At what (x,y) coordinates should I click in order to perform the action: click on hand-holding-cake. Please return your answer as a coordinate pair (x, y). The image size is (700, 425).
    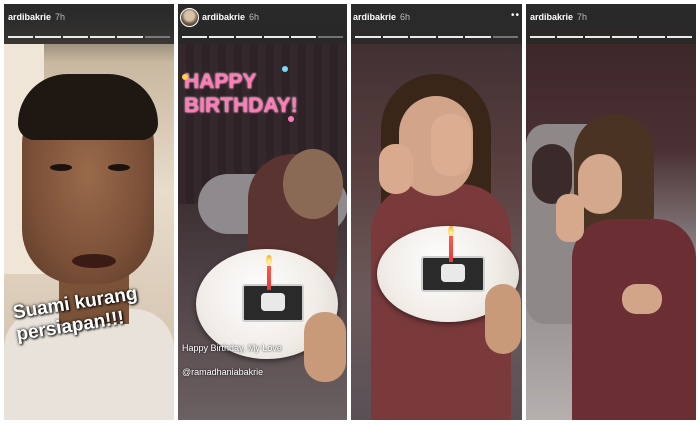
    Looking at the image, I should click on (570, 218).